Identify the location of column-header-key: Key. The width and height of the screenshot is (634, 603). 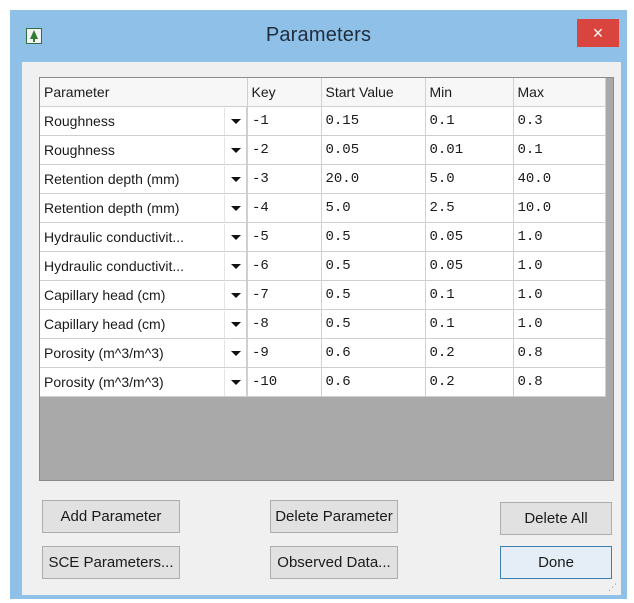
(284, 92).